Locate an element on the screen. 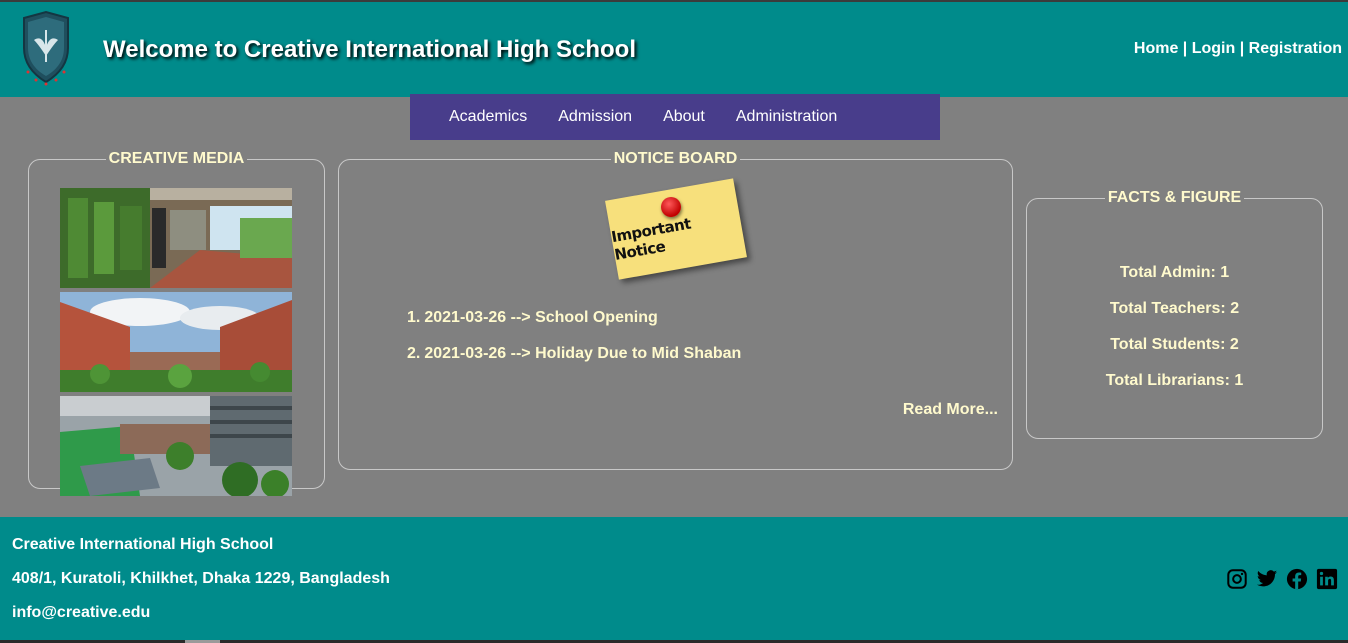 Image resolution: width=1348 pixels, height=643 pixels. linkedin-icon is located at coordinates (1327, 579).